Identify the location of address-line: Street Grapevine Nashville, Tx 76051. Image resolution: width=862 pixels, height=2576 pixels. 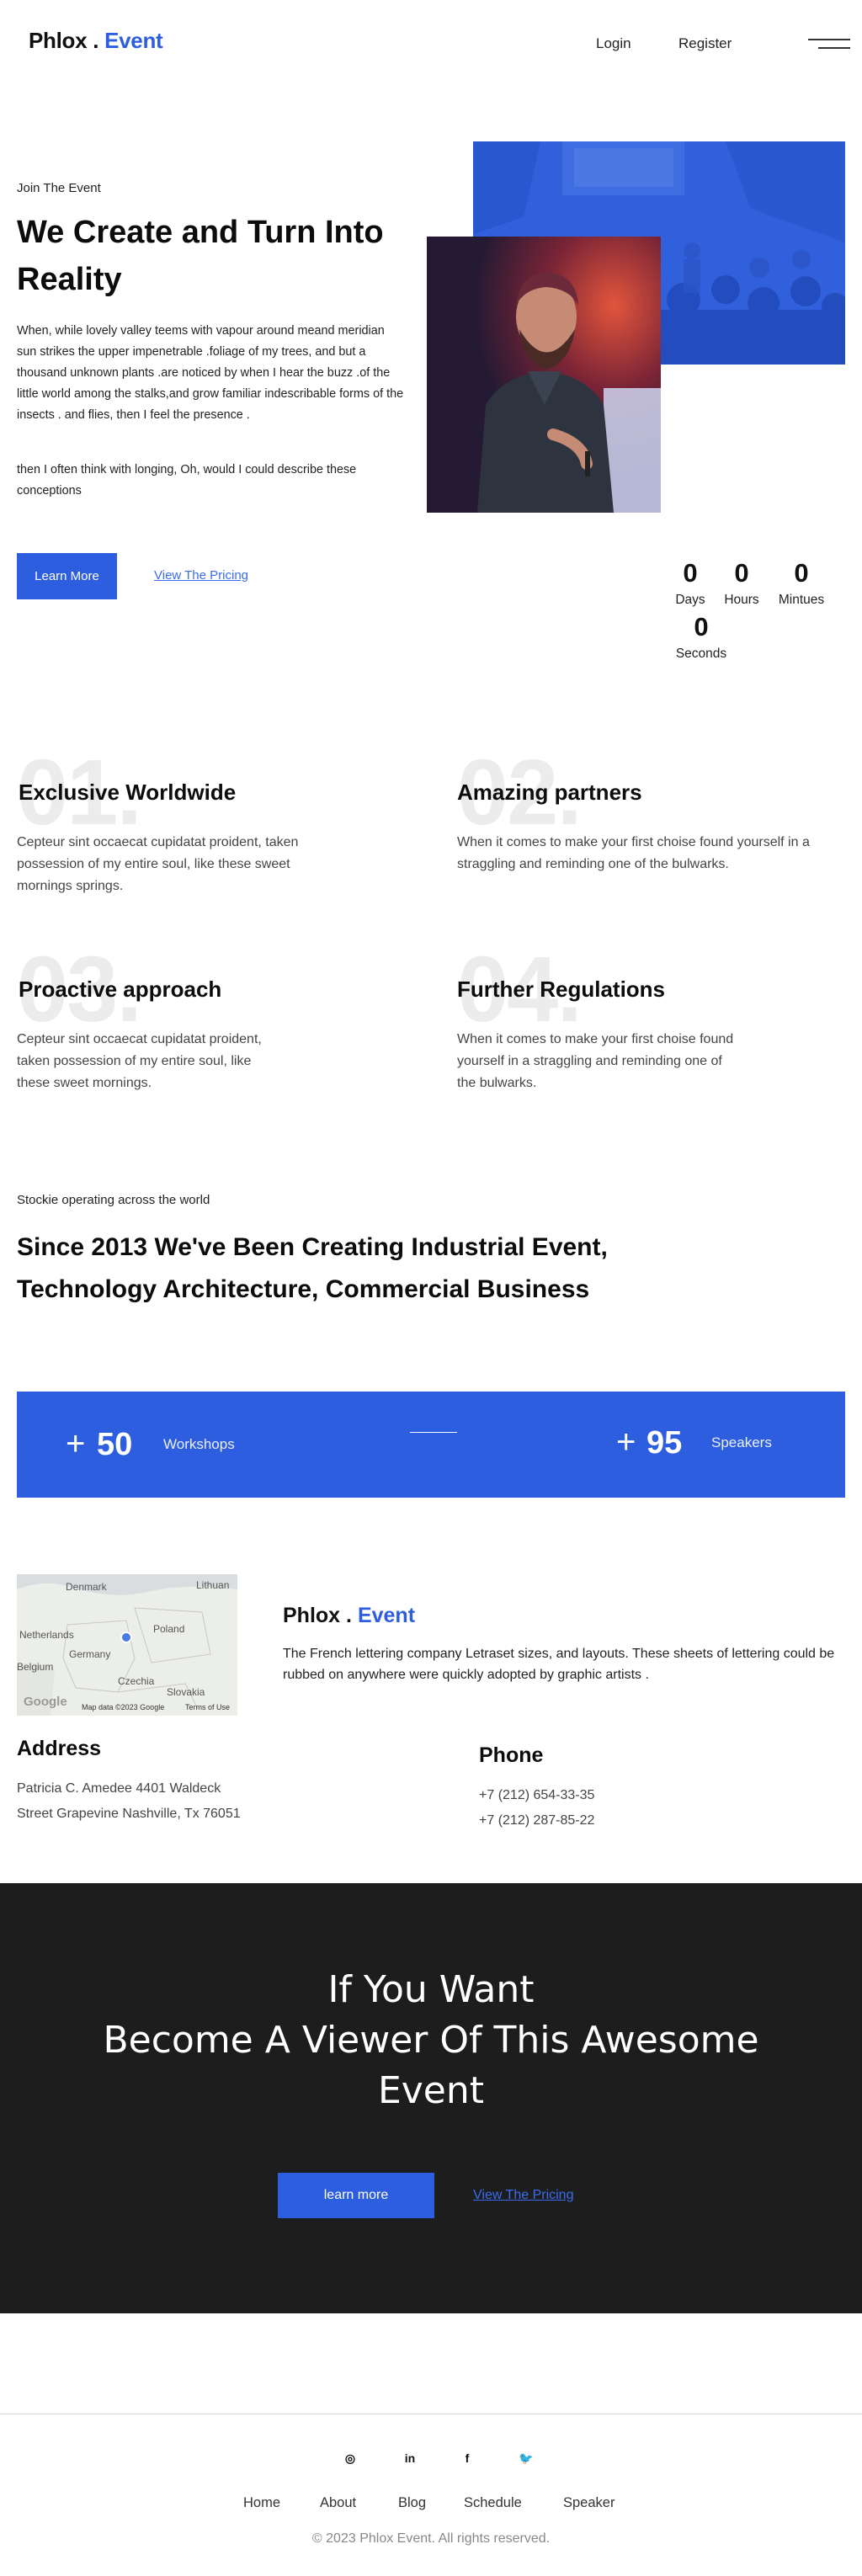
(129, 1814).